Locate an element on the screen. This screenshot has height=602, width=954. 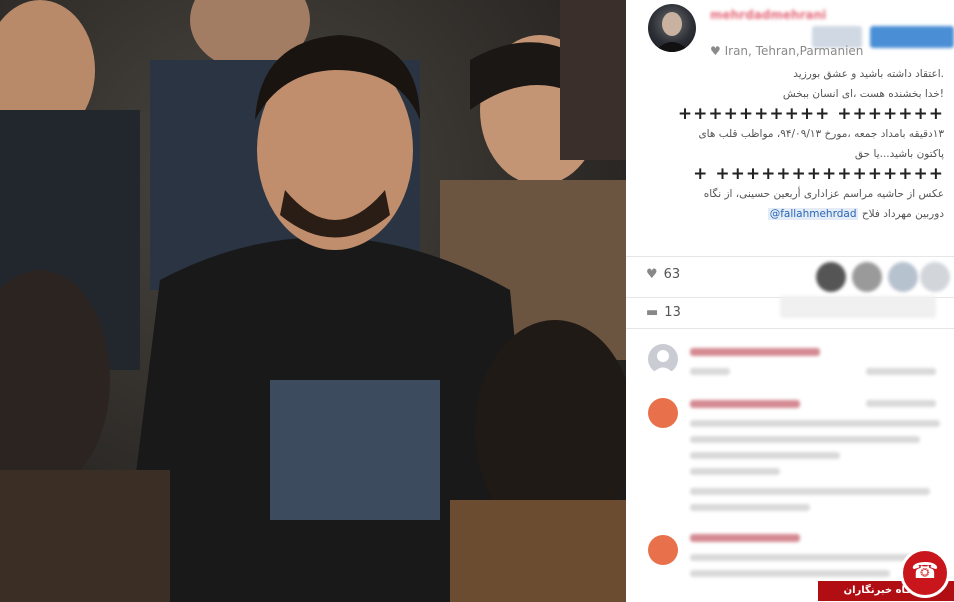
watermark-logo: باشگاه خبرنگاران ☎ is located at coordinates (886, 575).